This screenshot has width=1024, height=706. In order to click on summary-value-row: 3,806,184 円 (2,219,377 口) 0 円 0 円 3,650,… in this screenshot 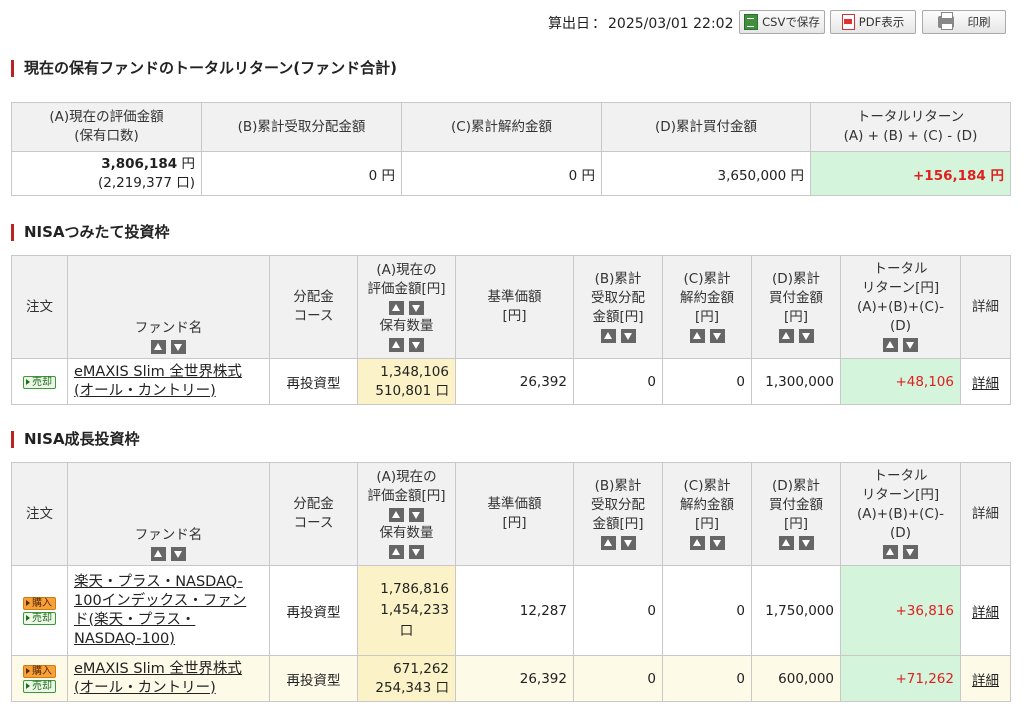, I will do `click(511, 173)`.